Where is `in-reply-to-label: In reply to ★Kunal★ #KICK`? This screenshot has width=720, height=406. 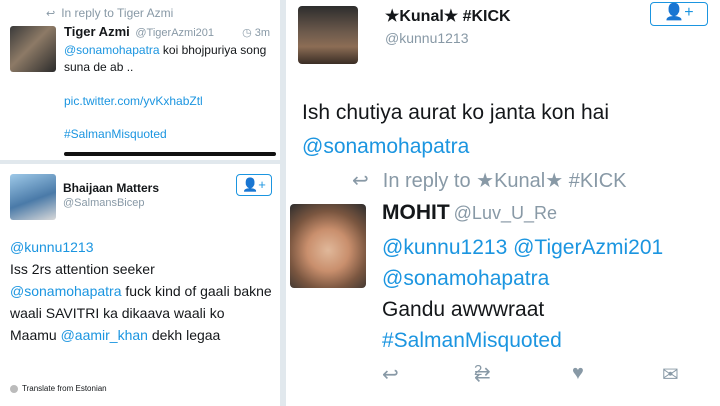 in-reply-to-label: In reply to ★Kunal★ #KICK is located at coordinates (504, 181).